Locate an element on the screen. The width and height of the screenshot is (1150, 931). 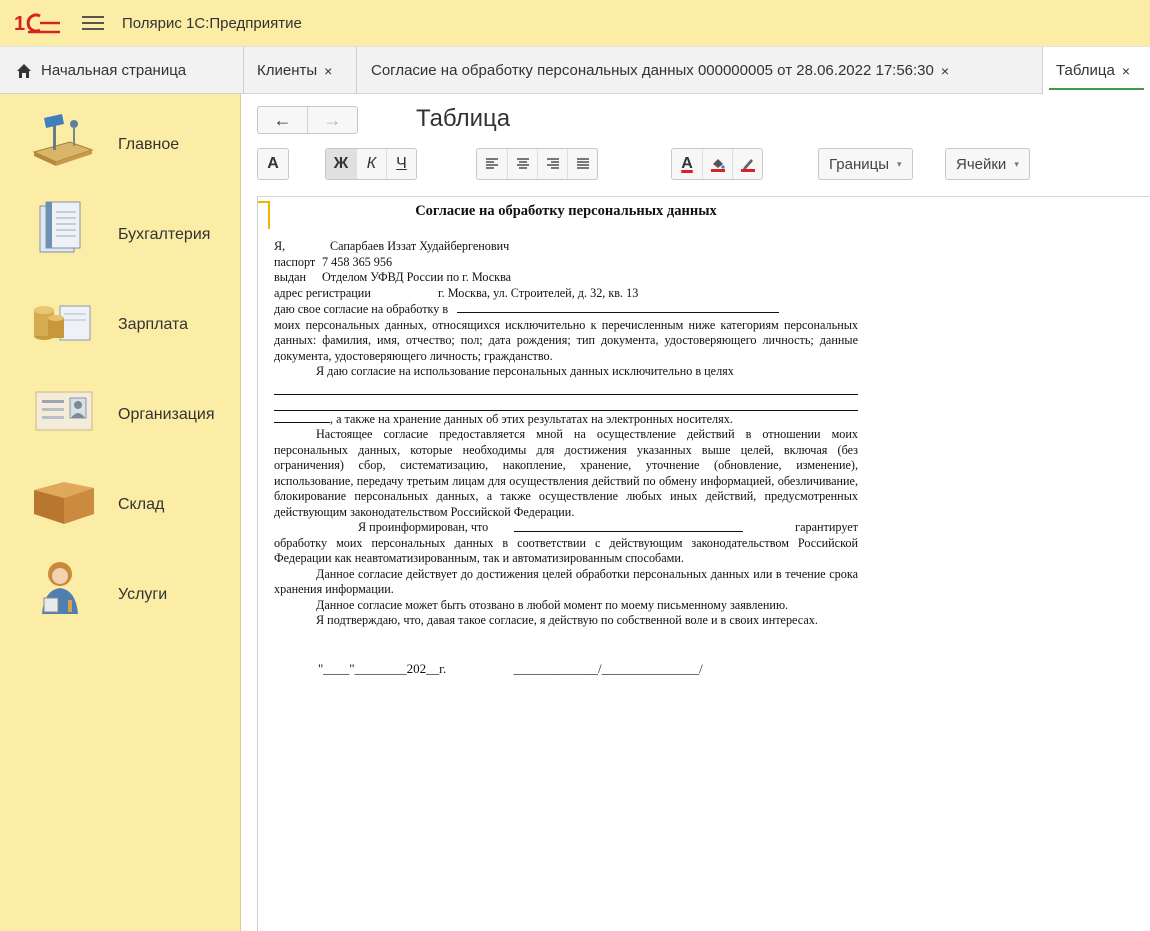
sidebar-item-main: Главное is located at coordinates (120, 140).